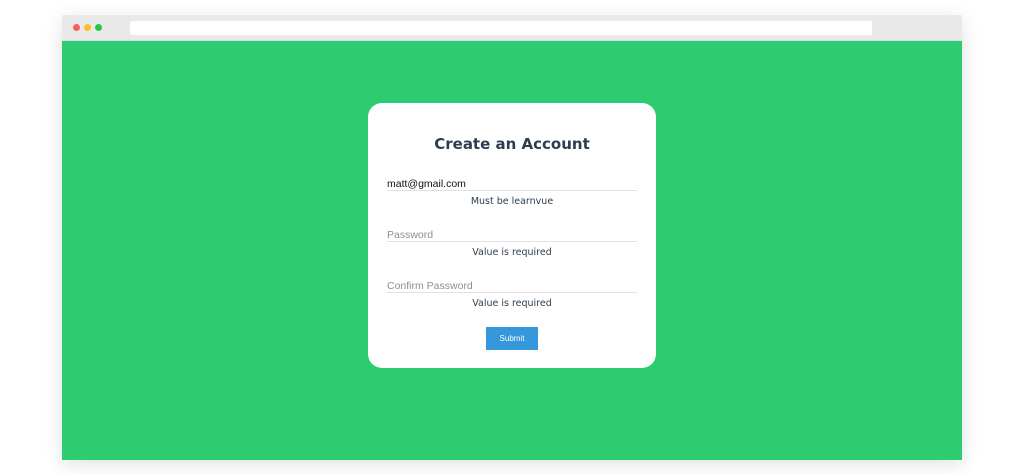 This screenshot has width=1024, height=475. Describe the element at coordinates (512, 201) in the screenshot. I see `email-error-message: Must be learnvue` at that location.